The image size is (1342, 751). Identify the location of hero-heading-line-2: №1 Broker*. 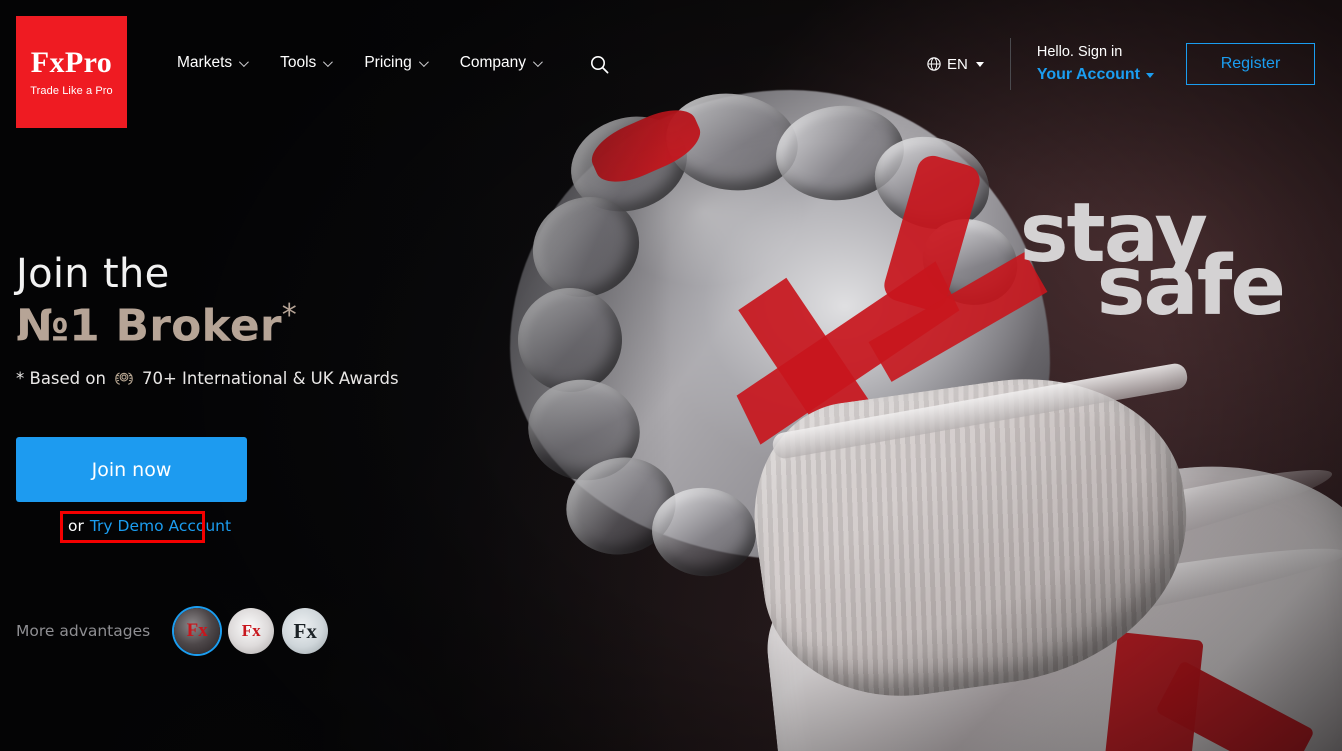
(156, 324).